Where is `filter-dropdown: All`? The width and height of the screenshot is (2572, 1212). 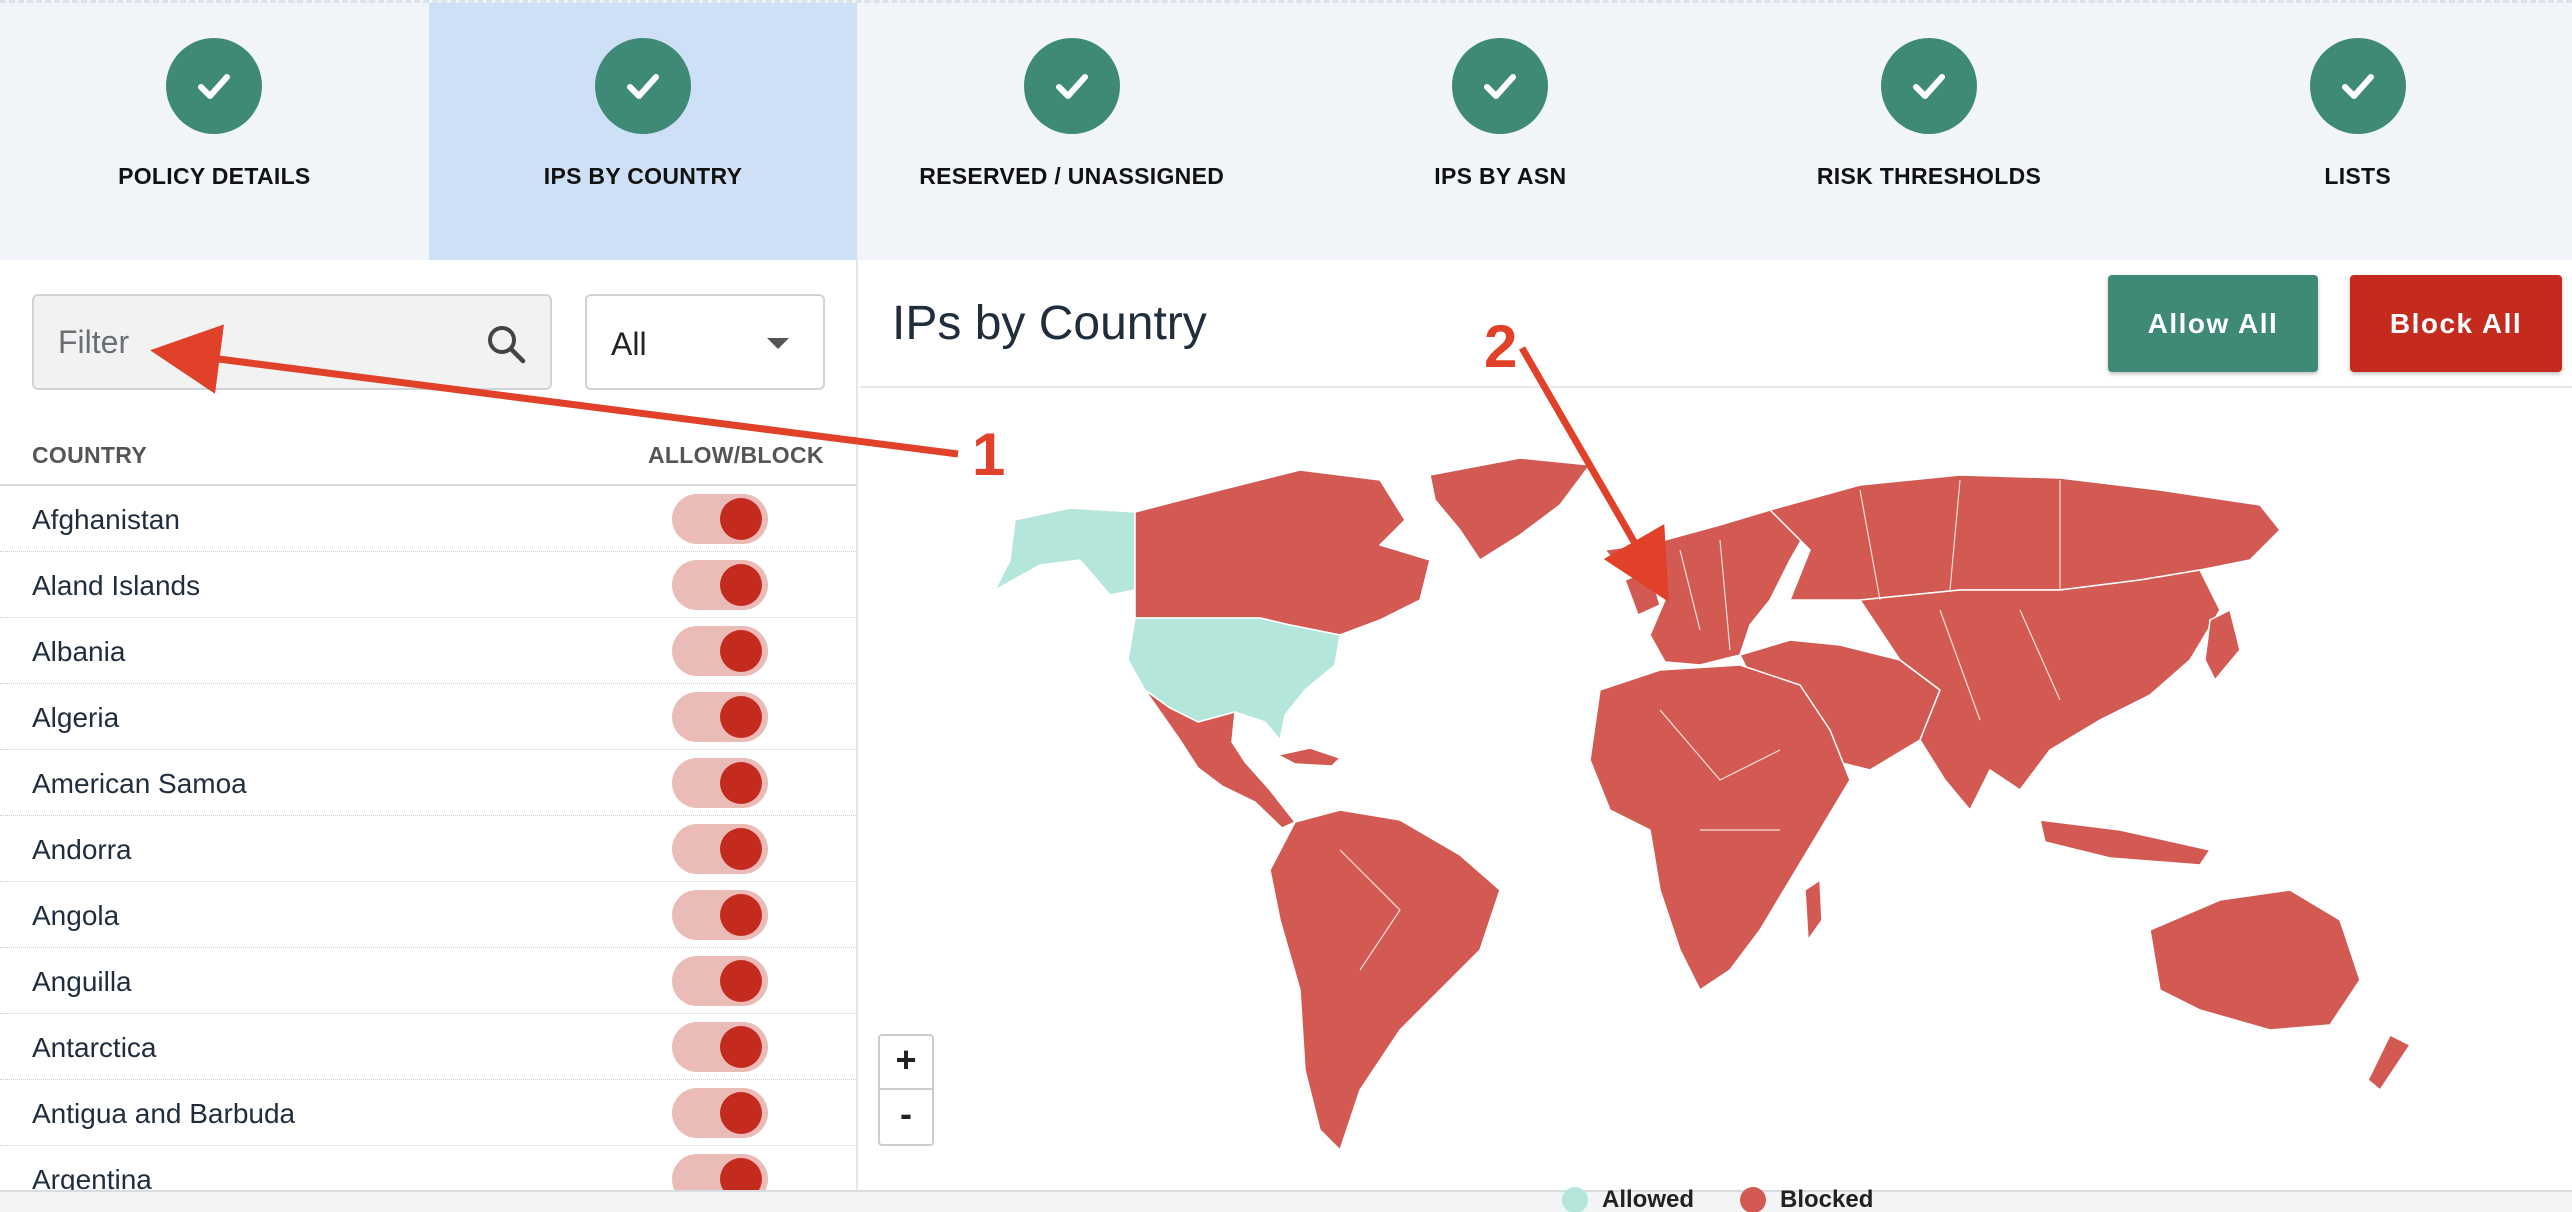 filter-dropdown: All is located at coordinates (705, 342).